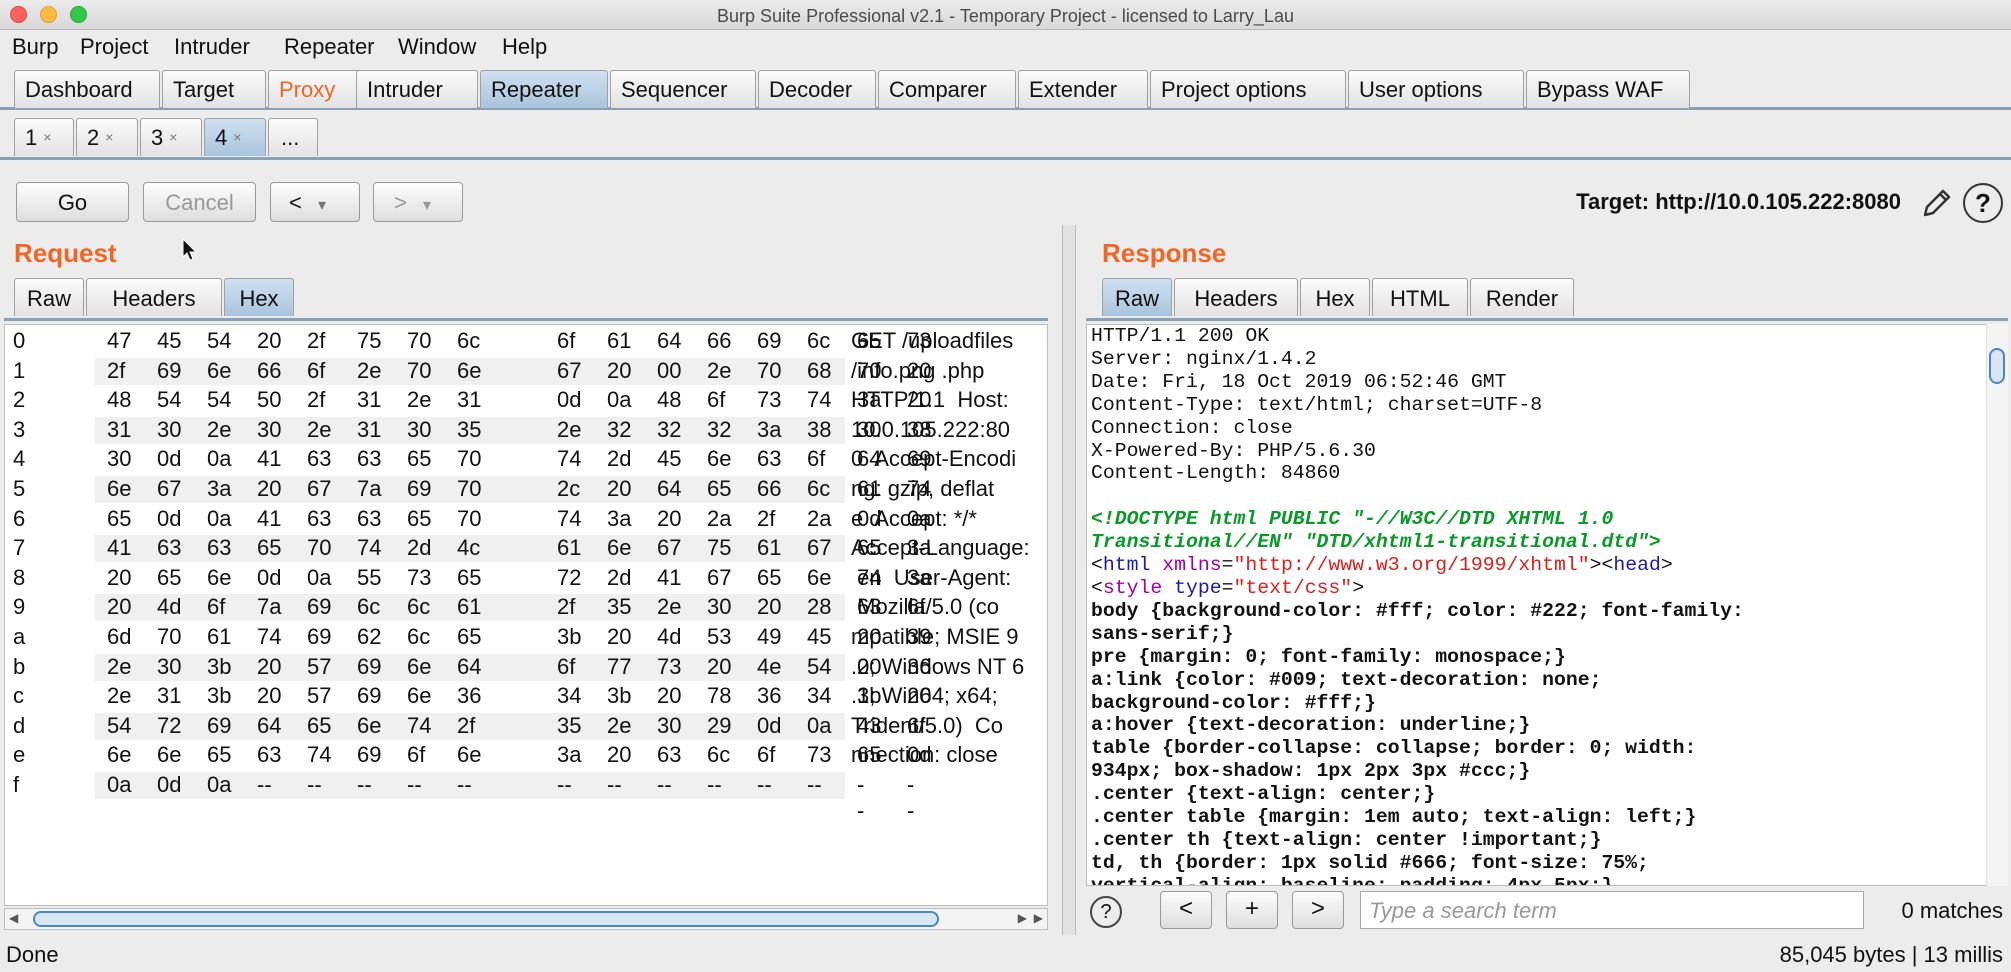  I want to click on tab-extender: Extender, so click(1083, 89).